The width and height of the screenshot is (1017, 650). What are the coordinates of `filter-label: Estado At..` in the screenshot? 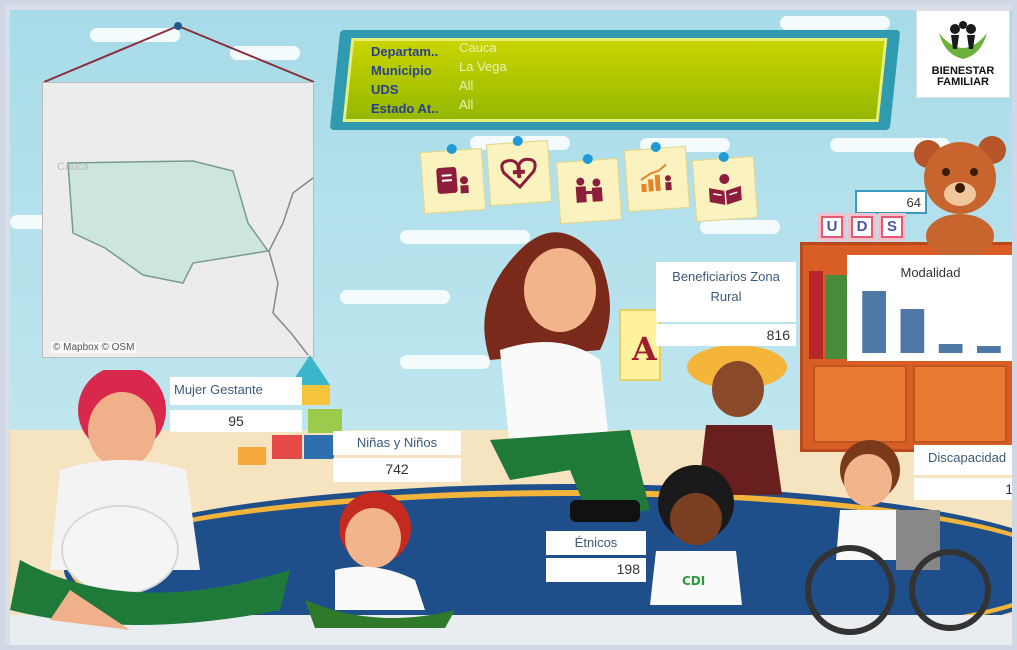 It's located at (405, 108).